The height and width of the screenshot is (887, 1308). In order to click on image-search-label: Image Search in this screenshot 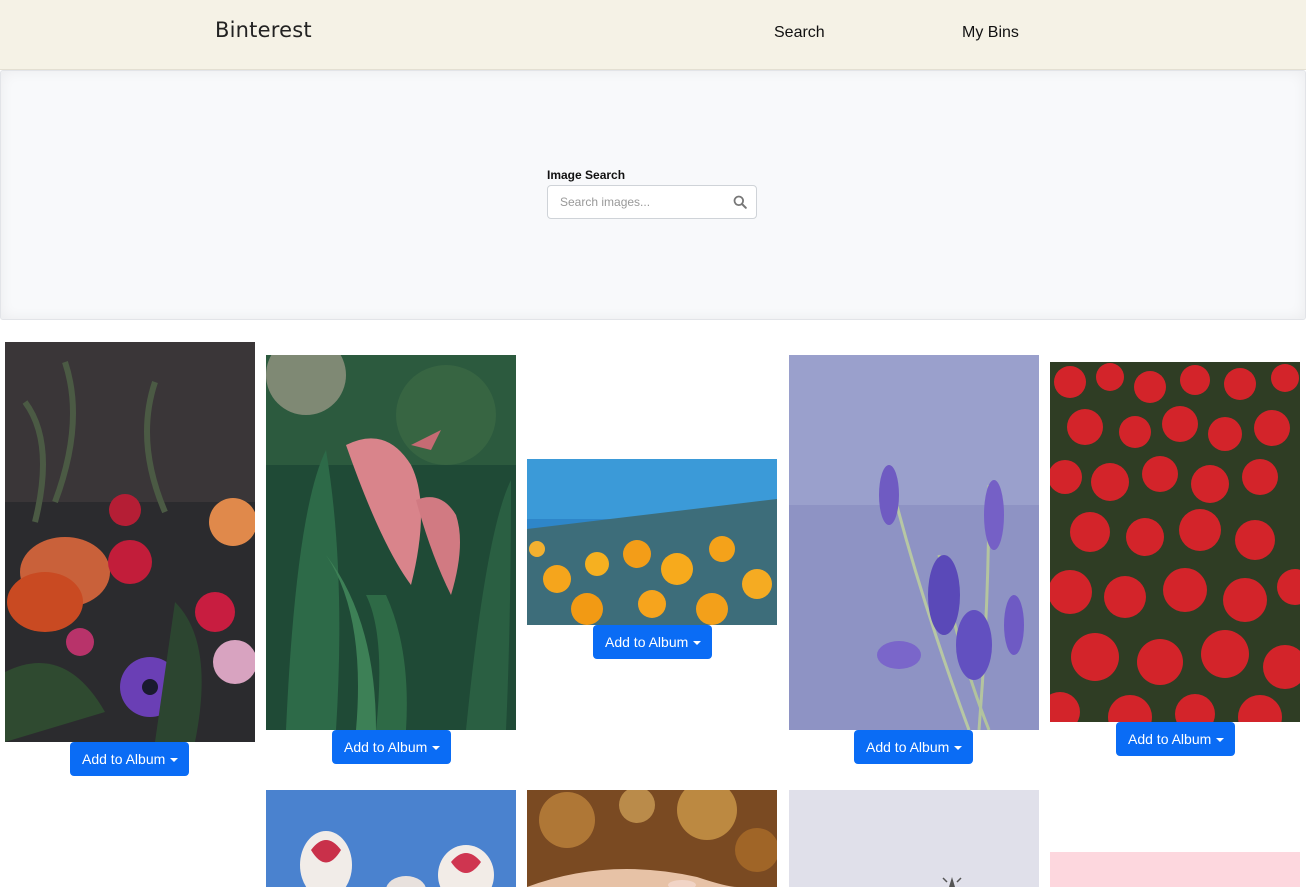, I will do `click(586, 175)`.